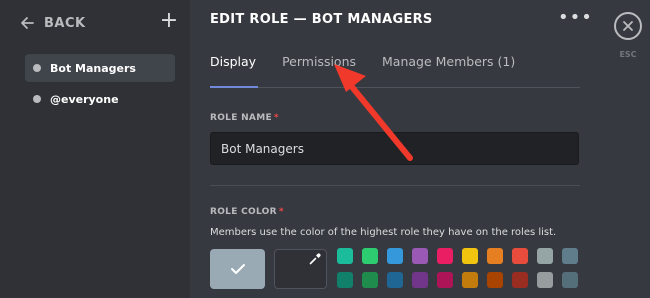 Image resolution: width=650 pixels, height=298 pixels. I want to click on page-title: EDIT ROLE — BOT MANAGERS, so click(321, 19).